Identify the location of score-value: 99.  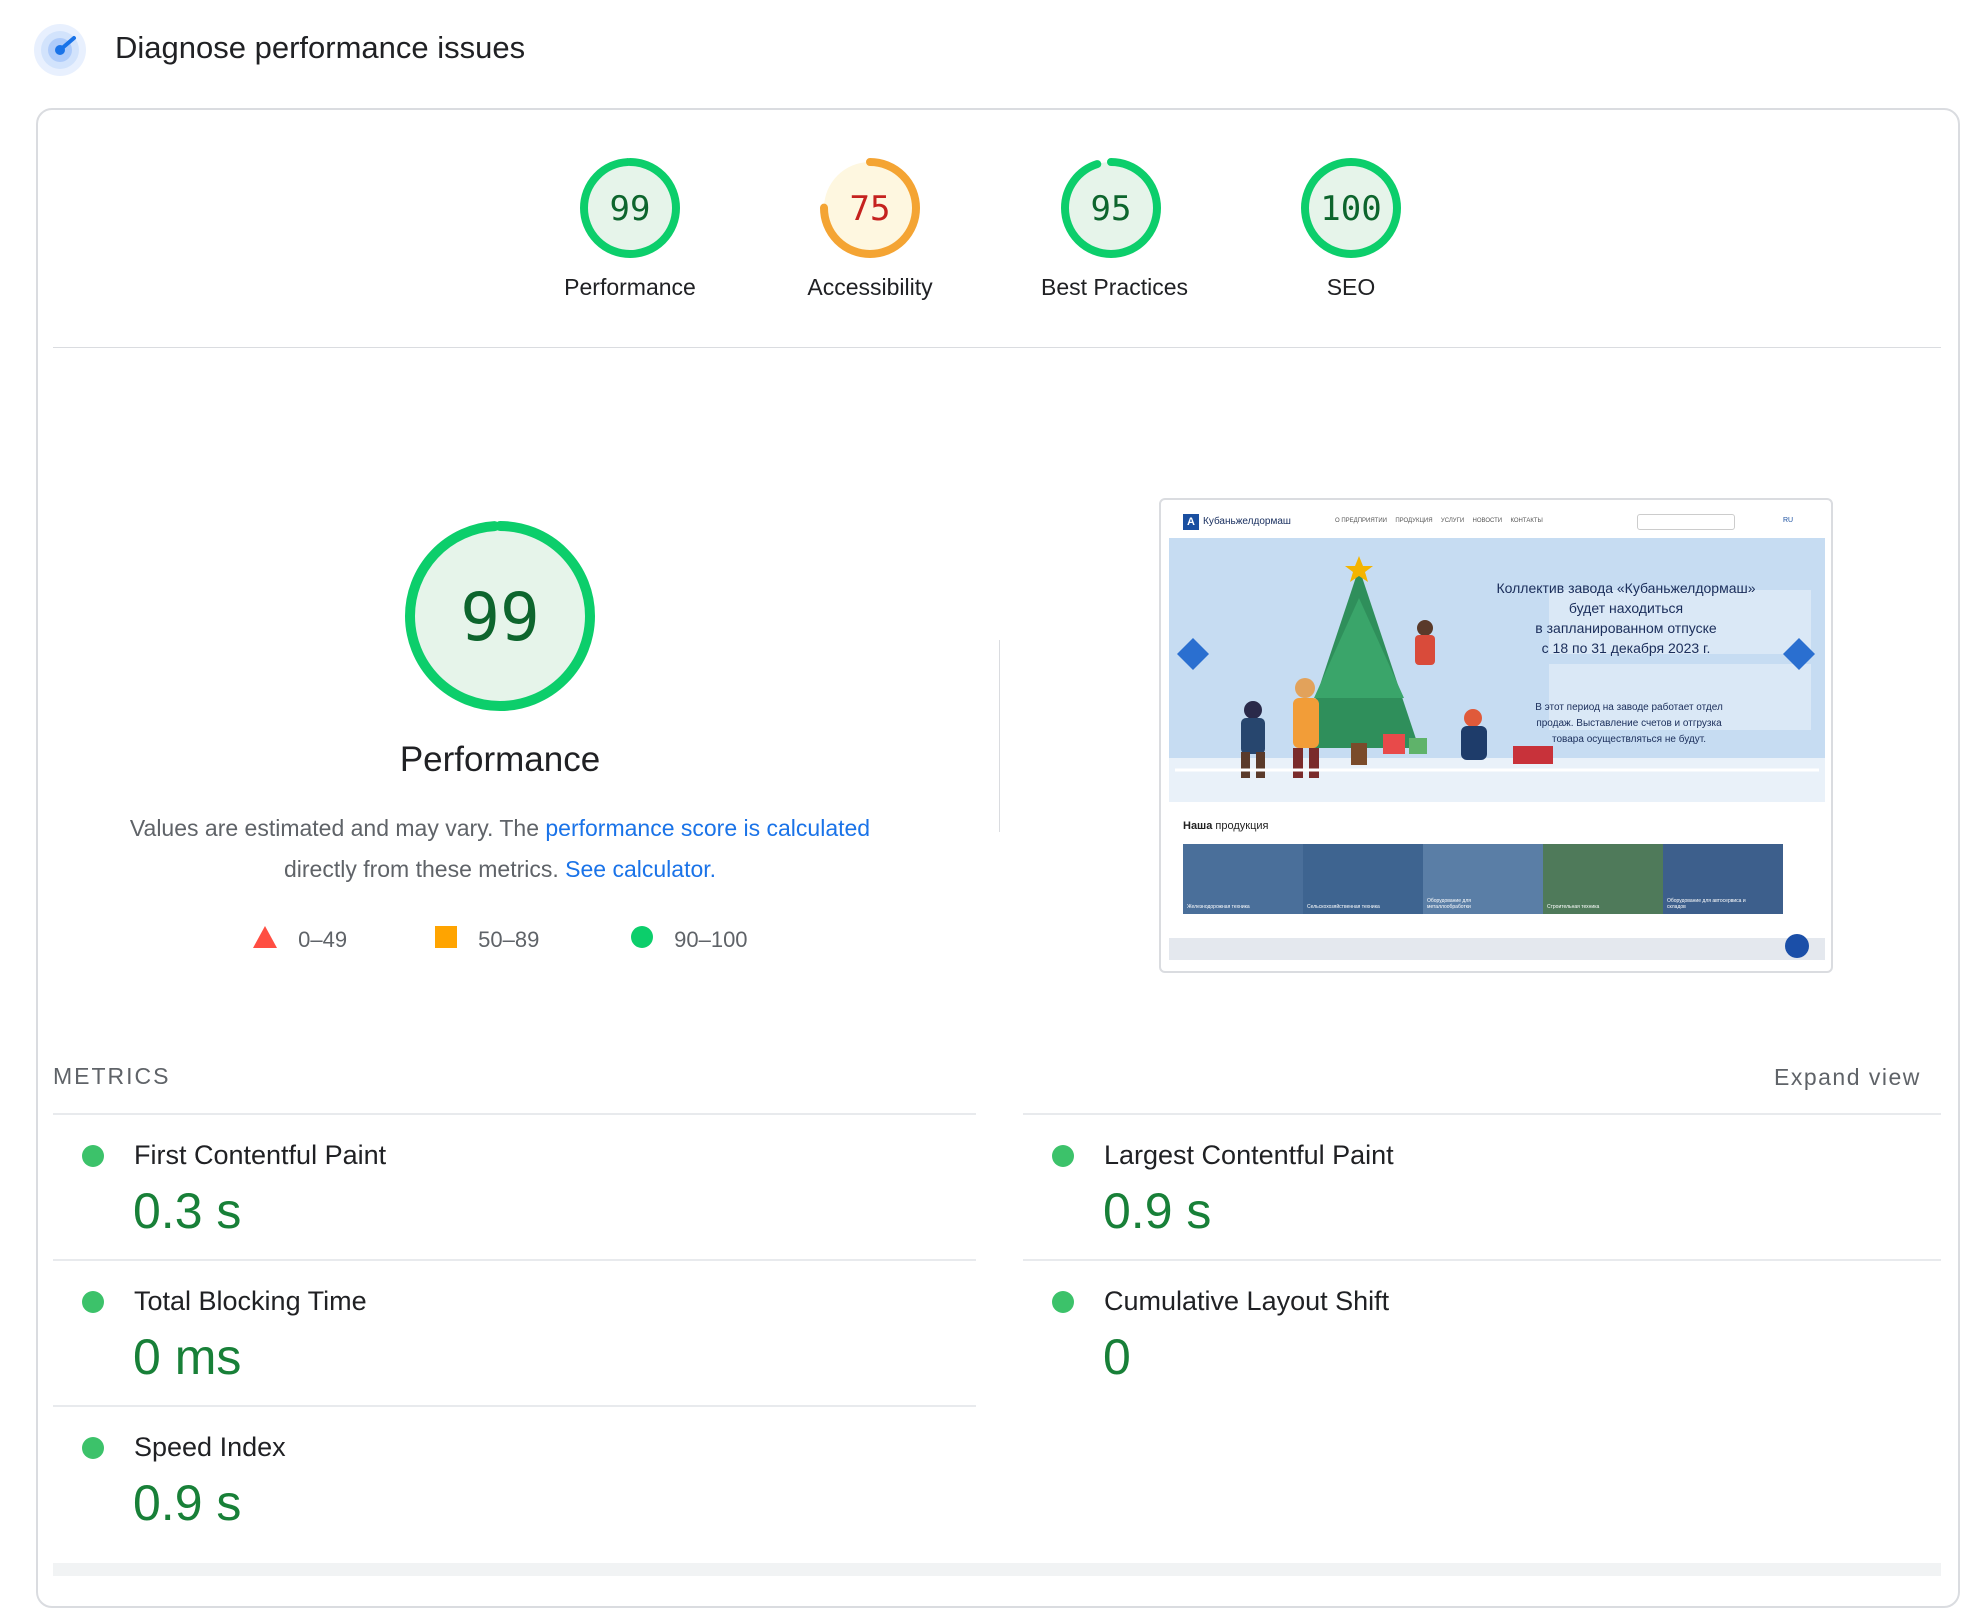
(630, 209).